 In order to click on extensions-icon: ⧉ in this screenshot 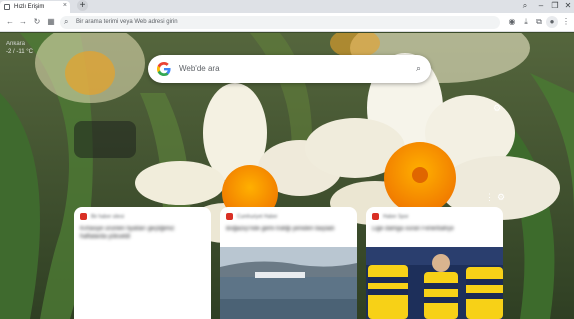, I will do `click(539, 22)`.